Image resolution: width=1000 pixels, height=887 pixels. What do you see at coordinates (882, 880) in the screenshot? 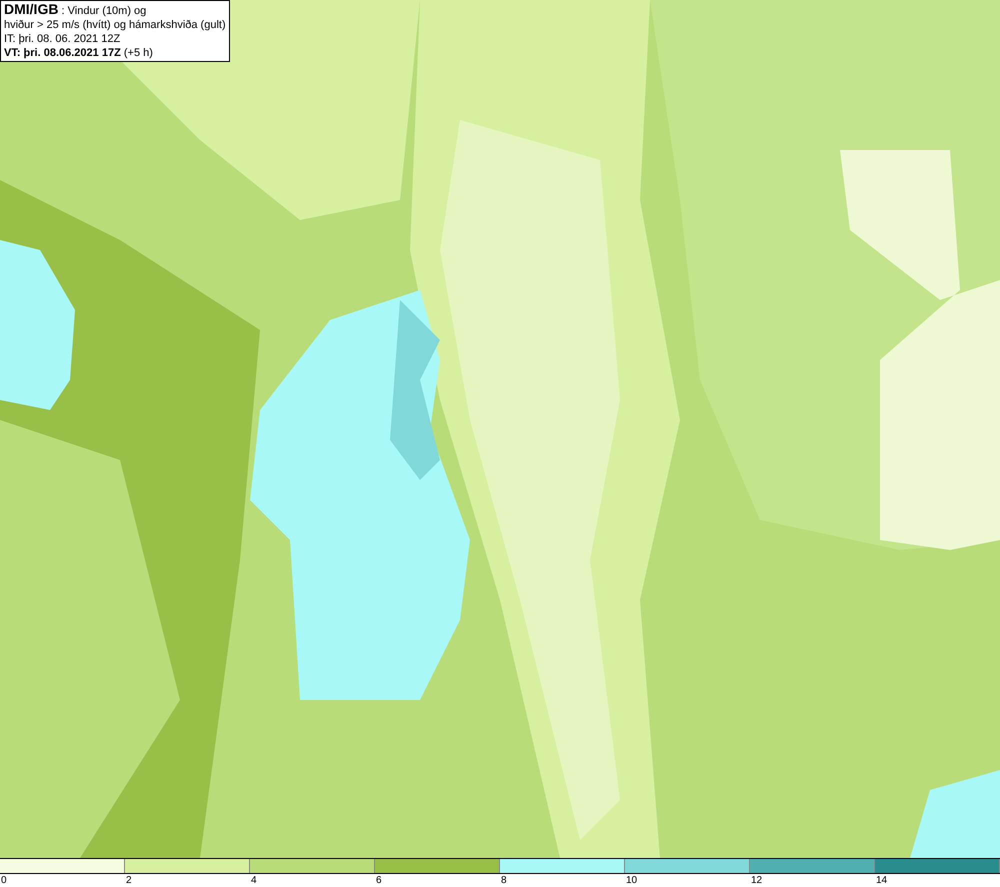
I see `legend-tick-label: 14` at bounding box center [882, 880].